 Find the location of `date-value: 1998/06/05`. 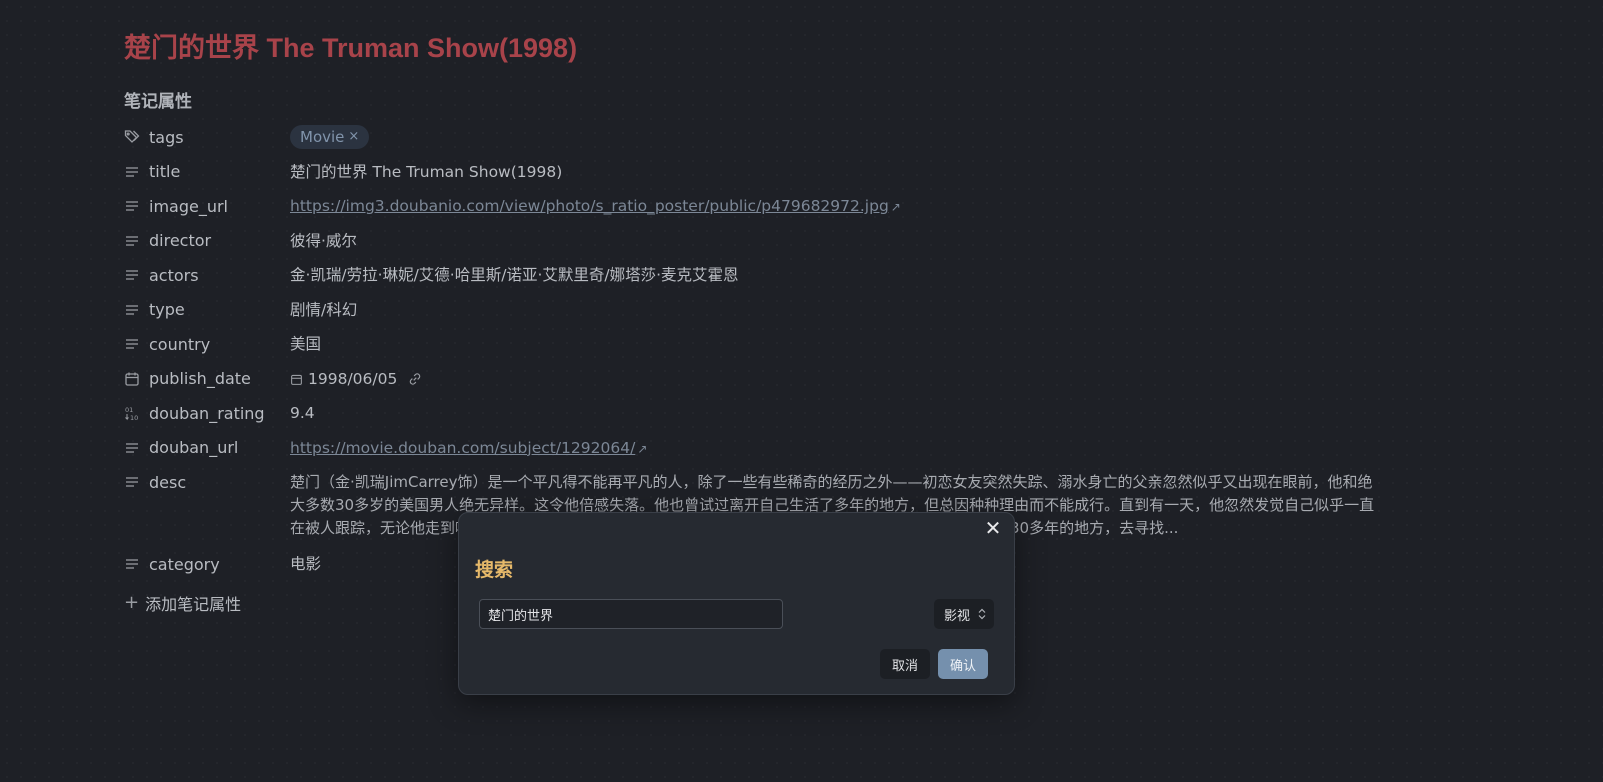

date-value: 1998/06/05 is located at coordinates (352, 379).